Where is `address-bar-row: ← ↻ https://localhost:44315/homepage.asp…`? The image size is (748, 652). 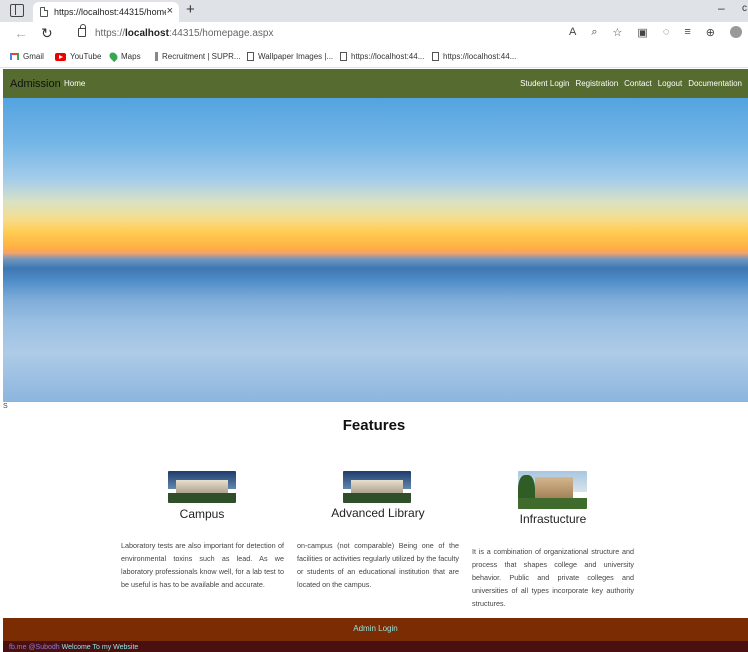
address-bar-row: ← ↻ https://localhost:44315/homepage.asp… is located at coordinates (374, 34).